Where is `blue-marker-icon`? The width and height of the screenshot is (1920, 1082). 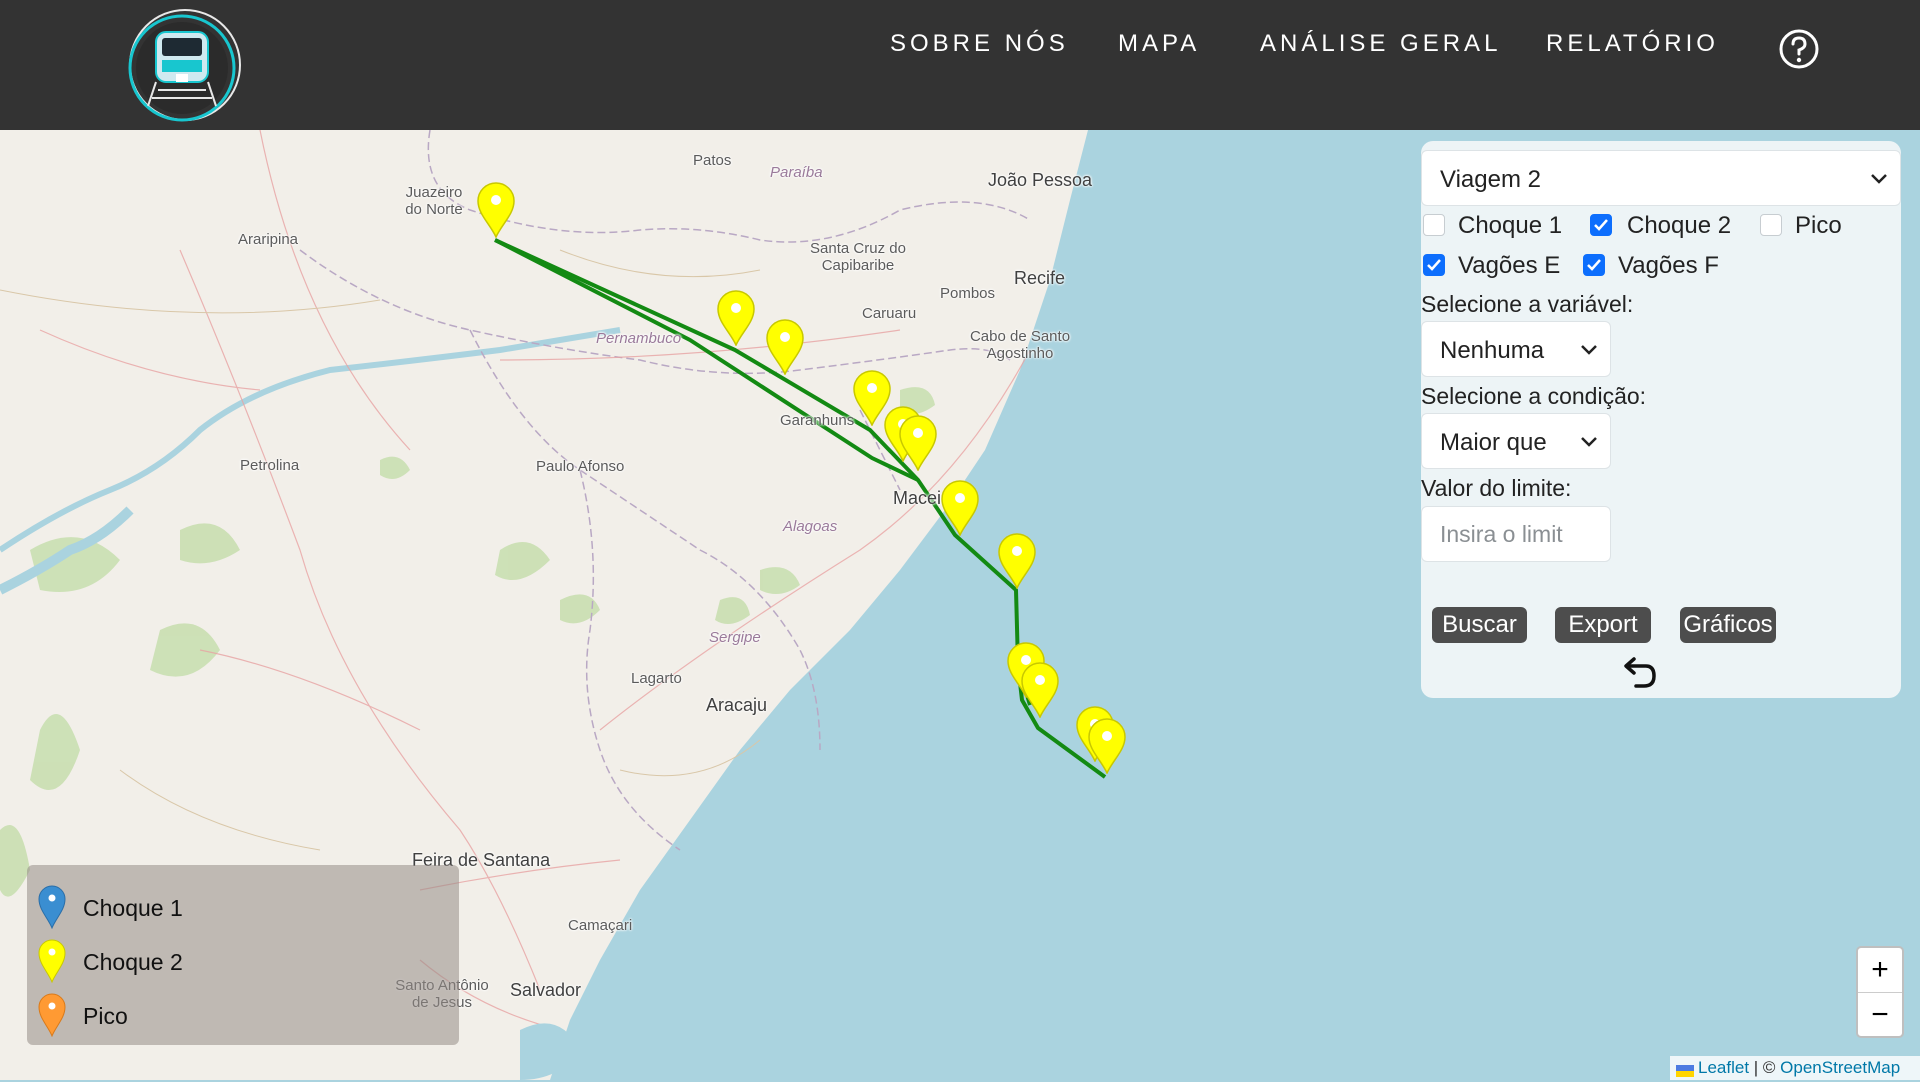 blue-marker-icon is located at coordinates (52, 907).